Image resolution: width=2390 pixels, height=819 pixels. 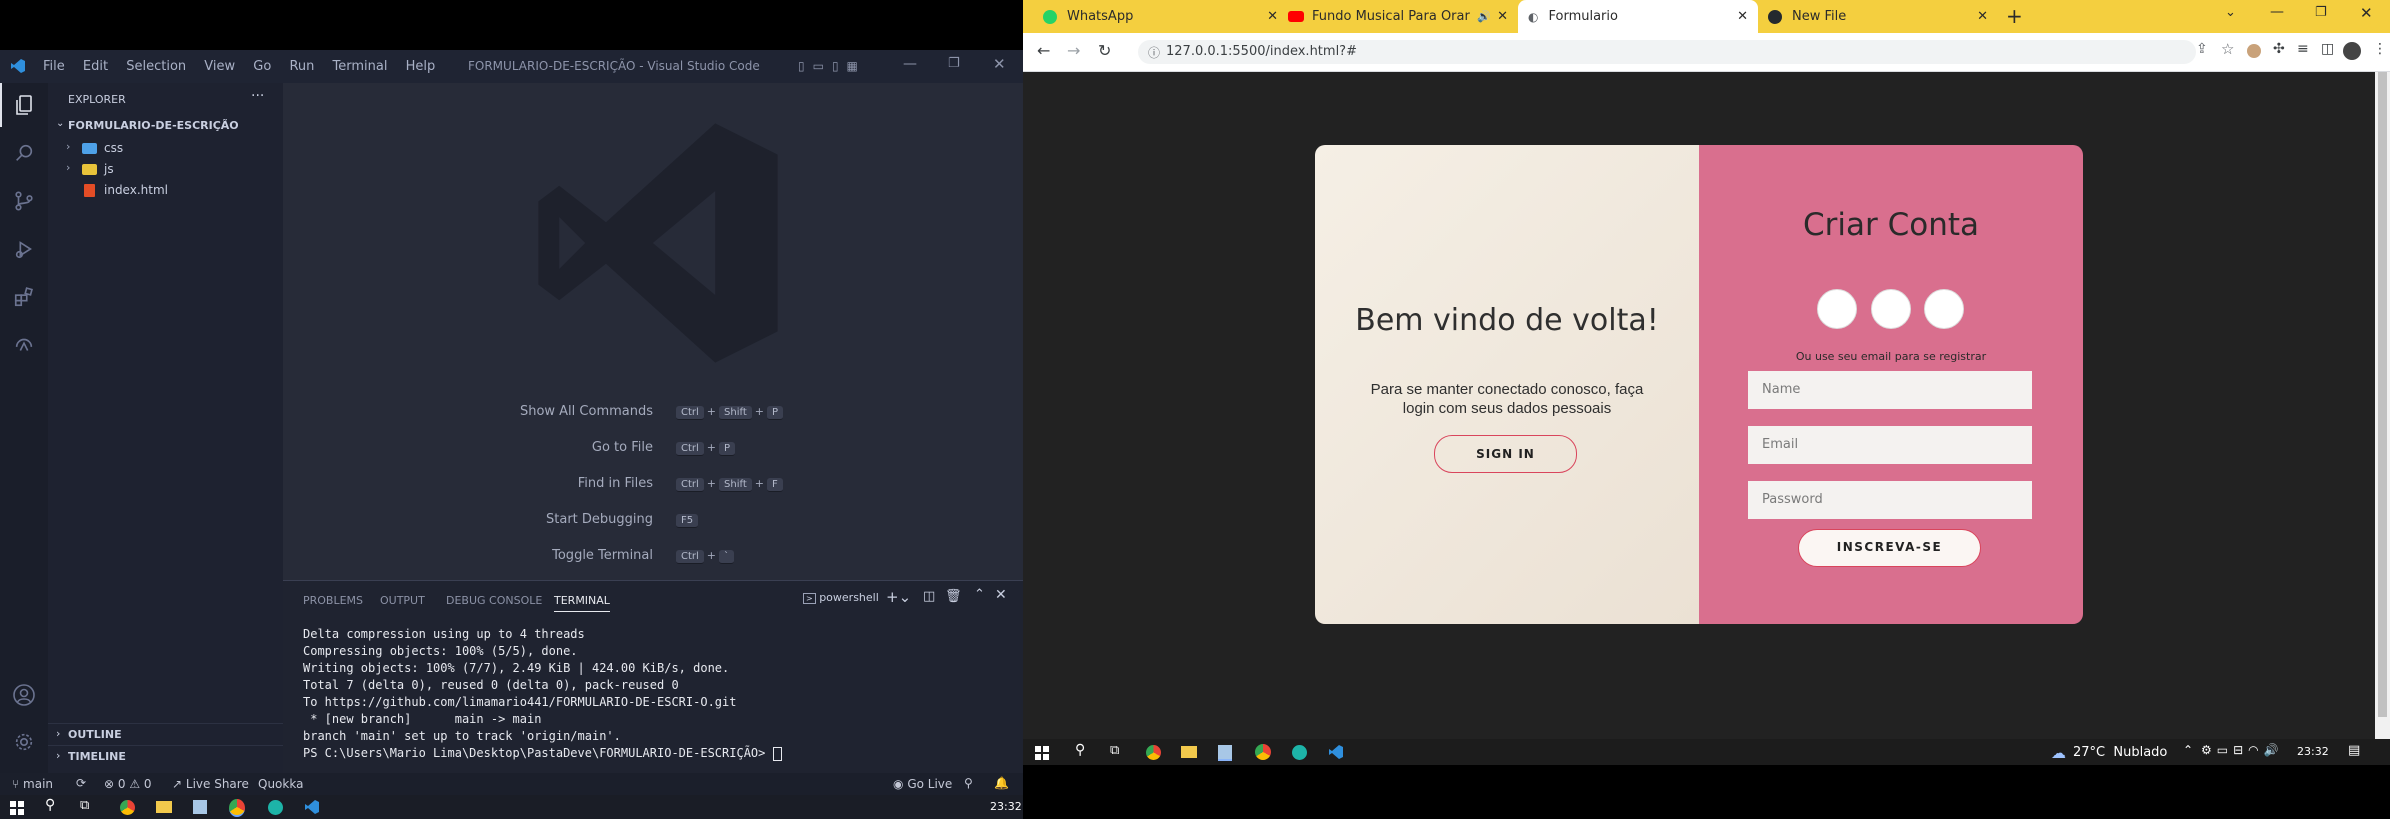 I want to click on folder-header: ⌄ FORMULARIO-DE-ESCRIÇÃO, so click(x=165, y=126).